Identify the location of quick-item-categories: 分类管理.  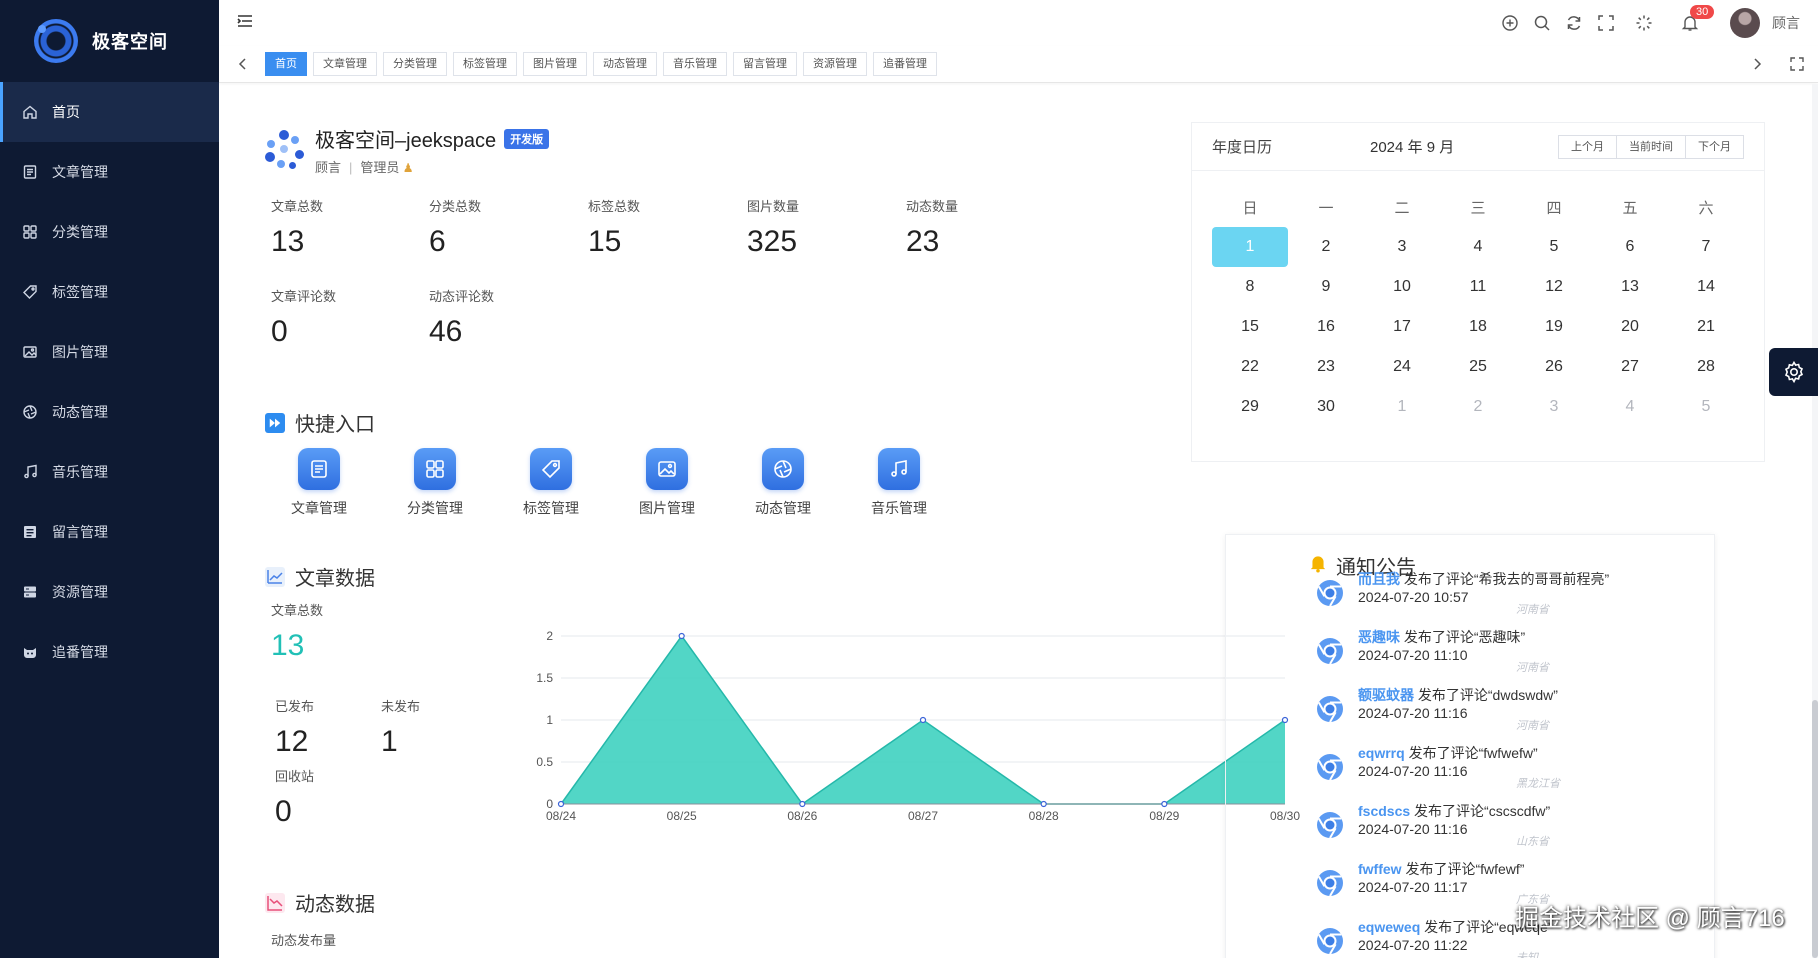
(435, 483).